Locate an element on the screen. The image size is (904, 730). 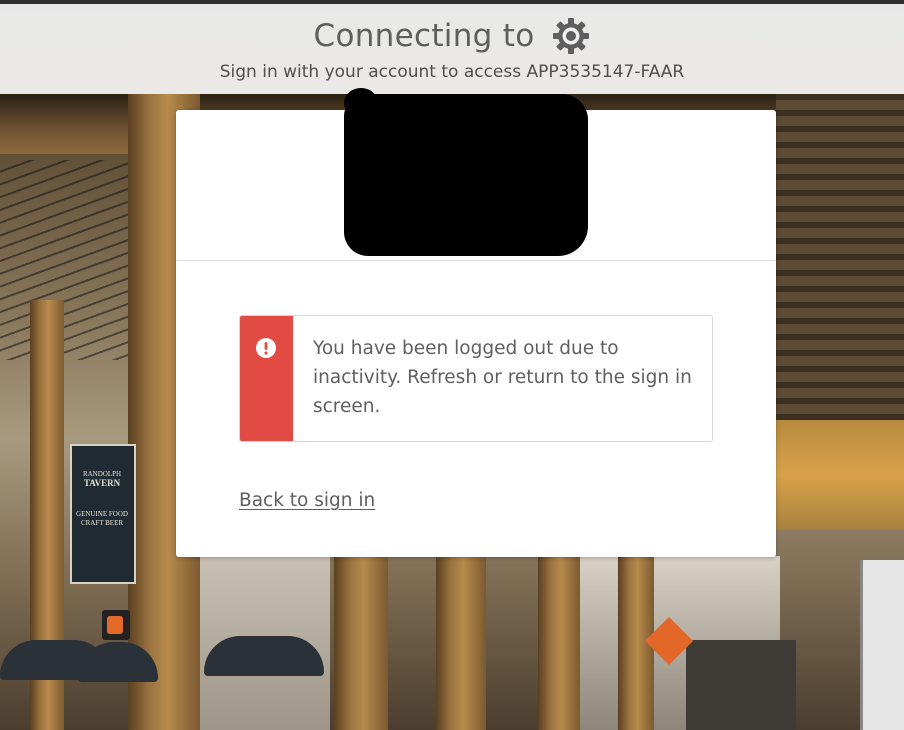
track-underside is located at coordinates (840, 259).